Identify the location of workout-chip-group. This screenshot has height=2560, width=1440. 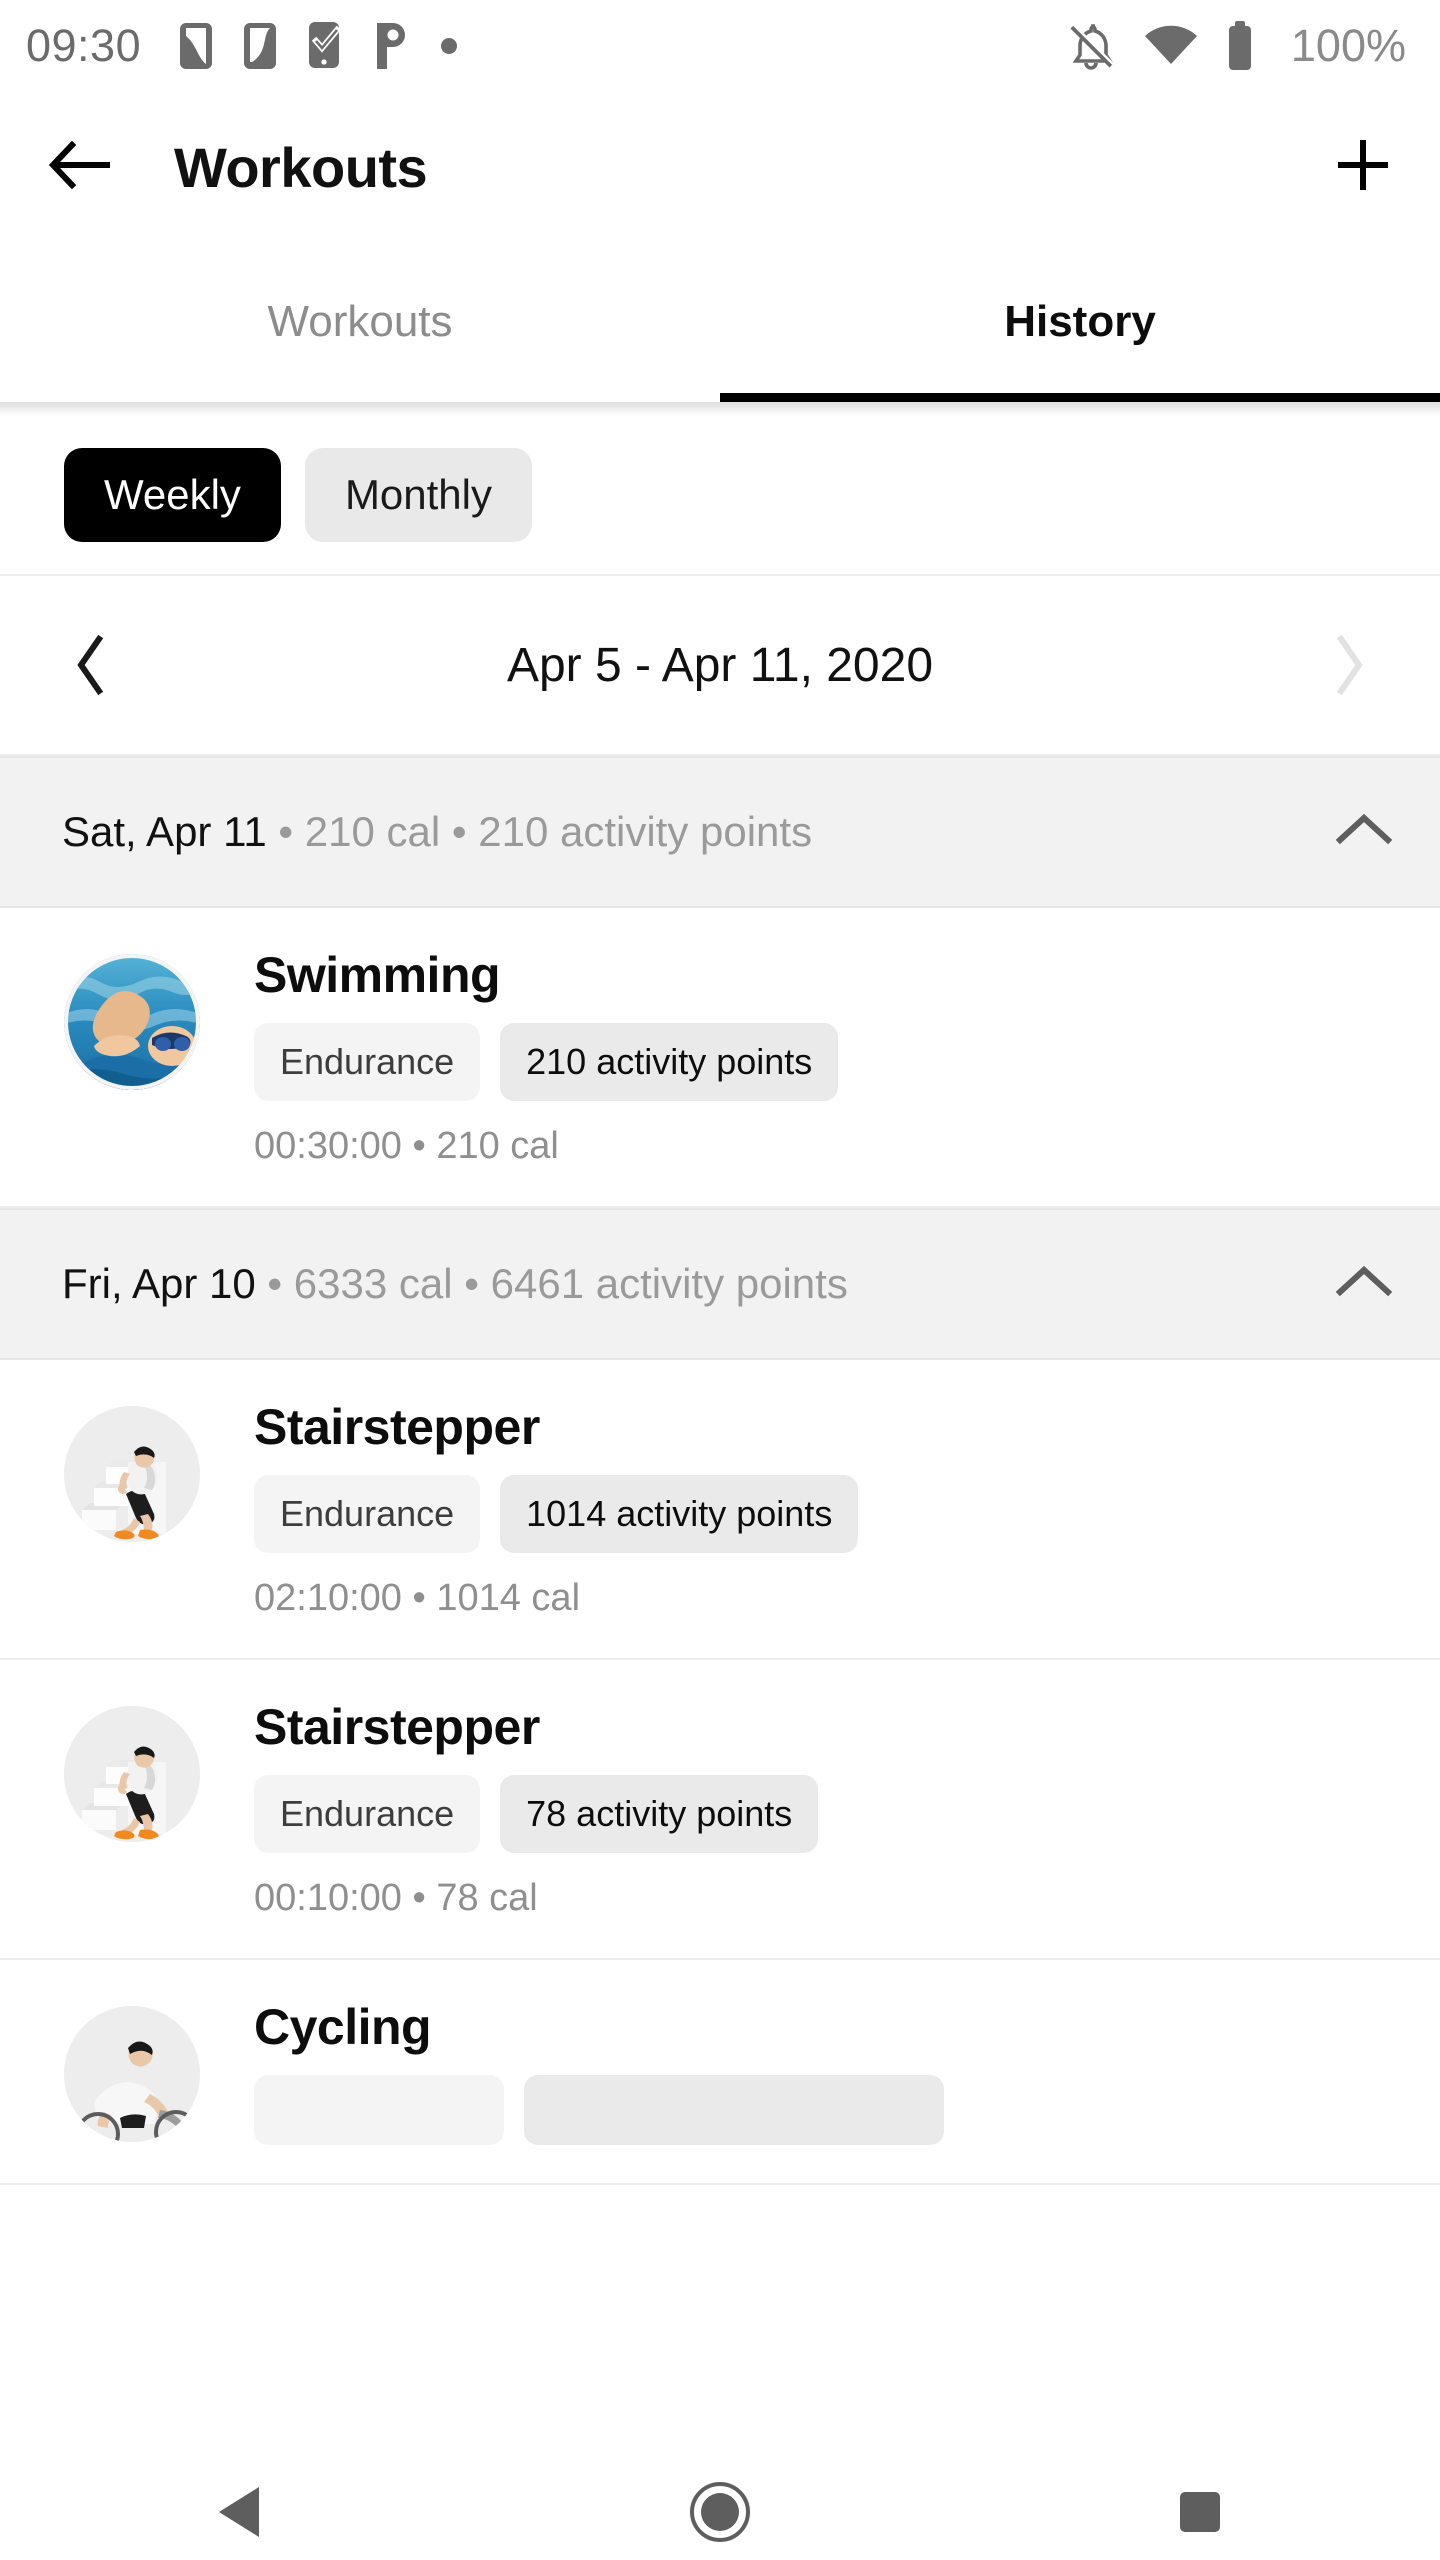
(823, 2110).